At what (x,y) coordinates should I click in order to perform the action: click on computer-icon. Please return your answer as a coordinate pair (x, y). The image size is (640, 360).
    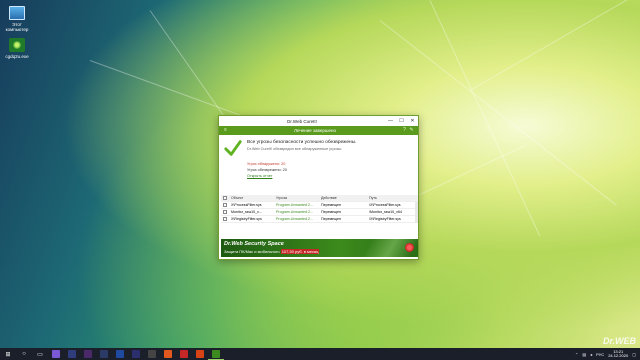
    Looking at the image, I should click on (17, 13).